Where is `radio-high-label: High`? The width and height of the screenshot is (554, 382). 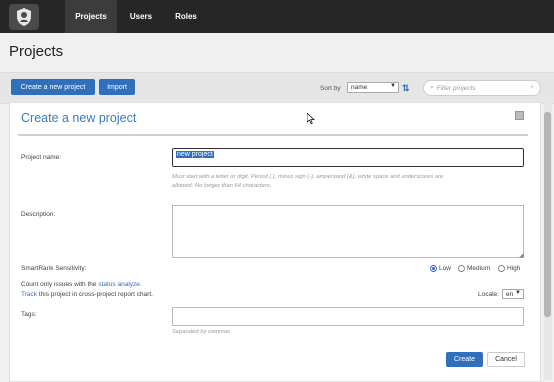 radio-high-label: High is located at coordinates (514, 268).